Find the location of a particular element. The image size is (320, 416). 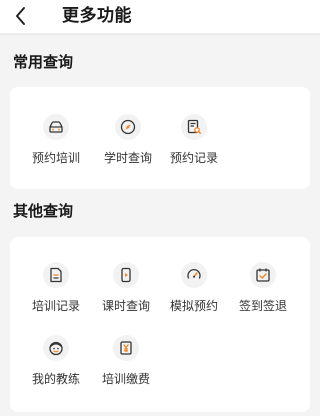

training-payment-button: 培训缴费 is located at coordinates (126, 365).